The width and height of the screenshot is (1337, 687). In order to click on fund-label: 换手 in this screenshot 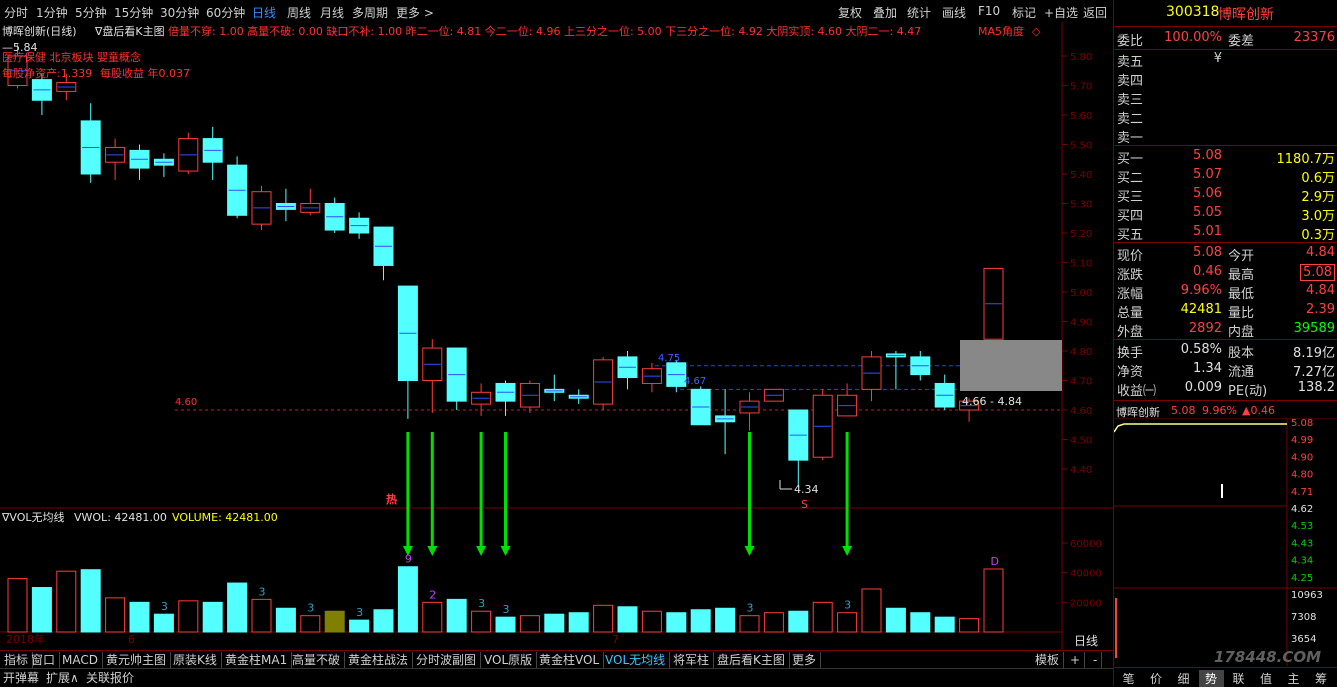, I will do `click(1130, 353)`.